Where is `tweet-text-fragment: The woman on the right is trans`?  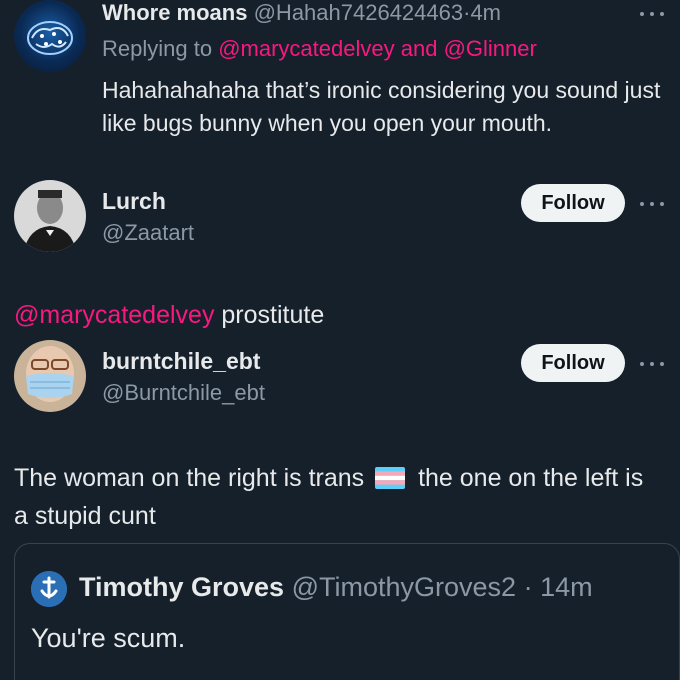
tweet-text-fragment: The woman on the right is trans is located at coordinates (189, 478).